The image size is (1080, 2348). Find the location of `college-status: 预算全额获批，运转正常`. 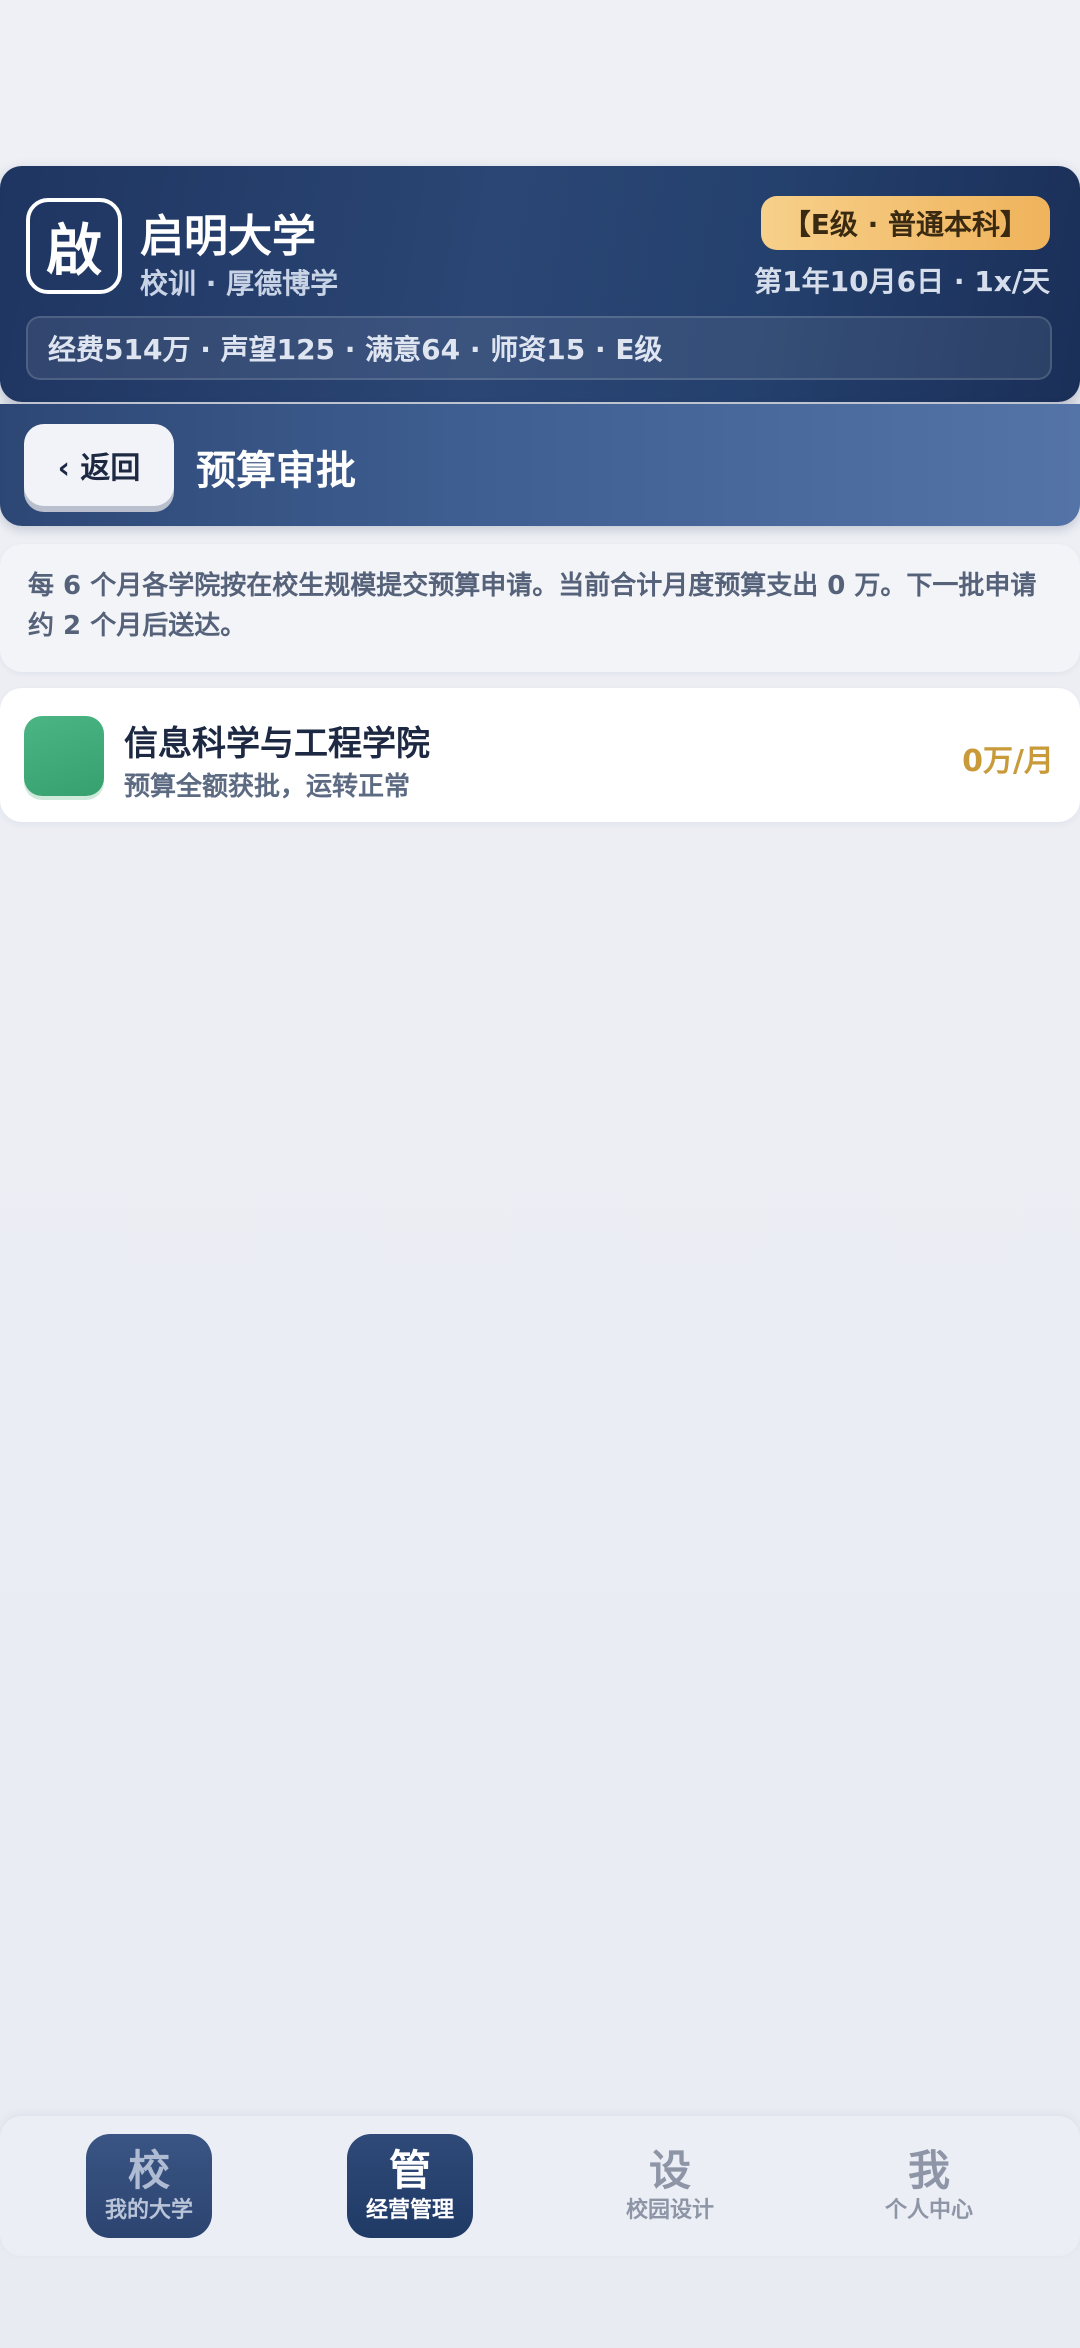

college-status: 预算全额获批，运转正常 is located at coordinates (267, 787).